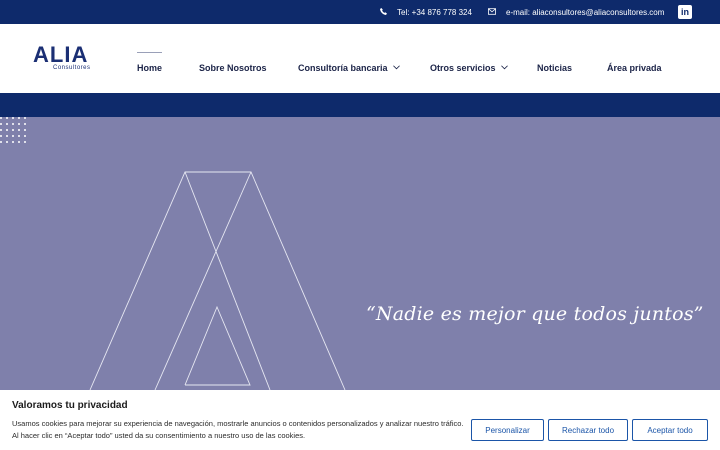 The height and width of the screenshot is (450, 720). What do you see at coordinates (588, 430) in the screenshot?
I see `reject-all-button: Rechazar todo` at bounding box center [588, 430].